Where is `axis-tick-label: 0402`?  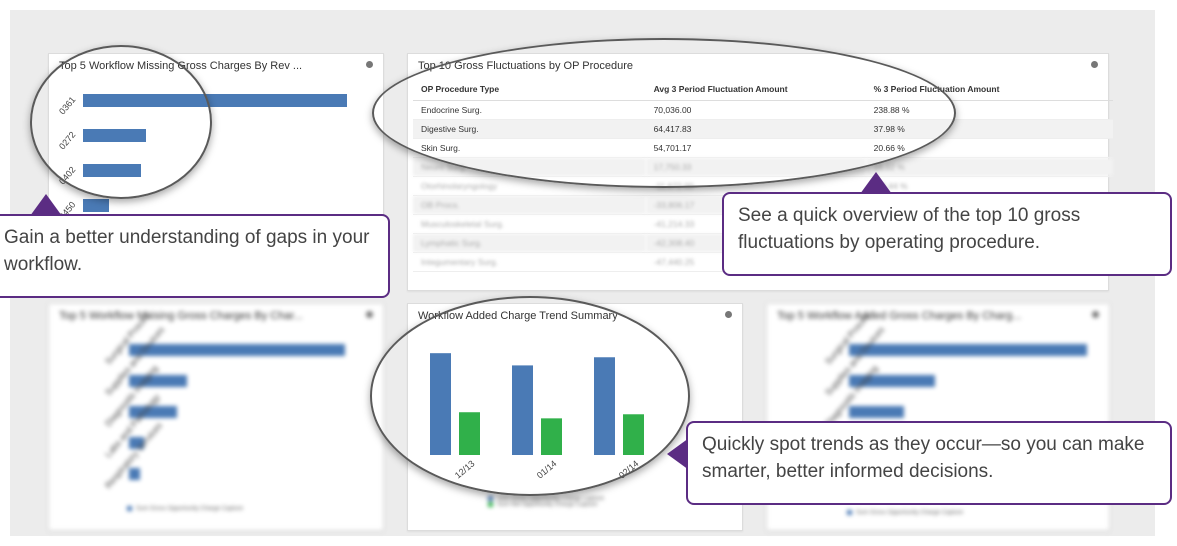
axis-tick-label: 0402 is located at coordinates (67, 175).